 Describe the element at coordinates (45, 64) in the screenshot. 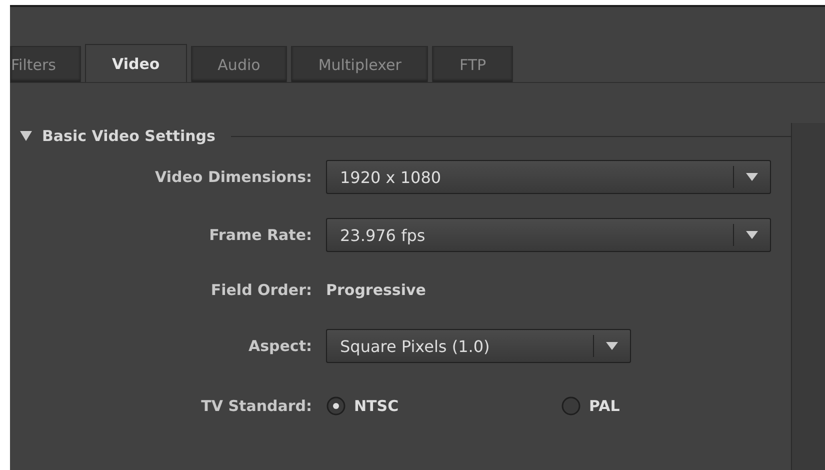

I see `tab: Filters` at that location.